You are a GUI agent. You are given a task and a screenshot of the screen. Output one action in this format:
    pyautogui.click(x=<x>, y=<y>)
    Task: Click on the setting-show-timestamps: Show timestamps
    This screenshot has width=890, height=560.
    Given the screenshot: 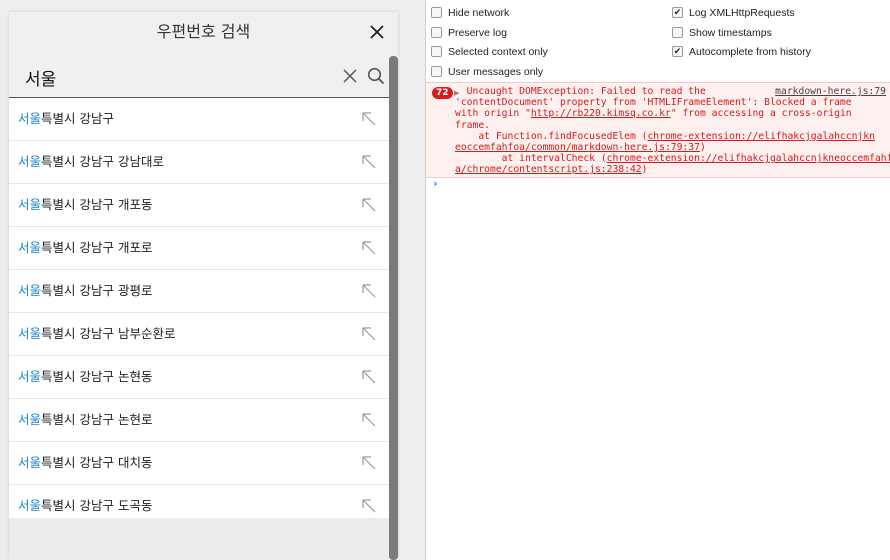 What is the action you would take?
    pyautogui.click(x=722, y=33)
    